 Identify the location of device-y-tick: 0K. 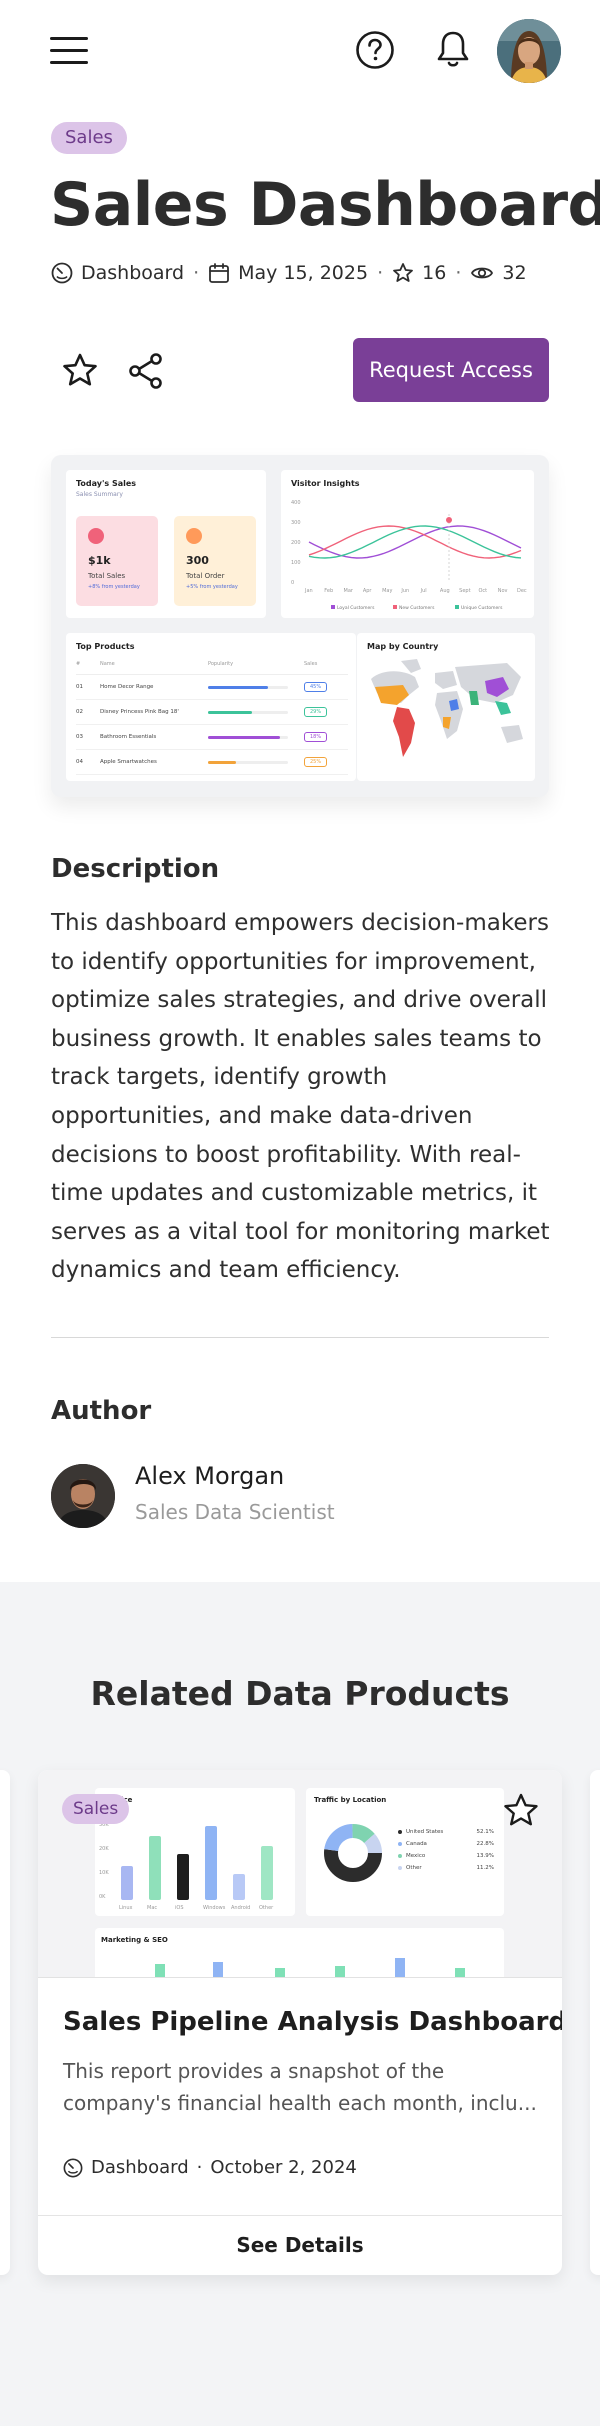
(102, 1897).